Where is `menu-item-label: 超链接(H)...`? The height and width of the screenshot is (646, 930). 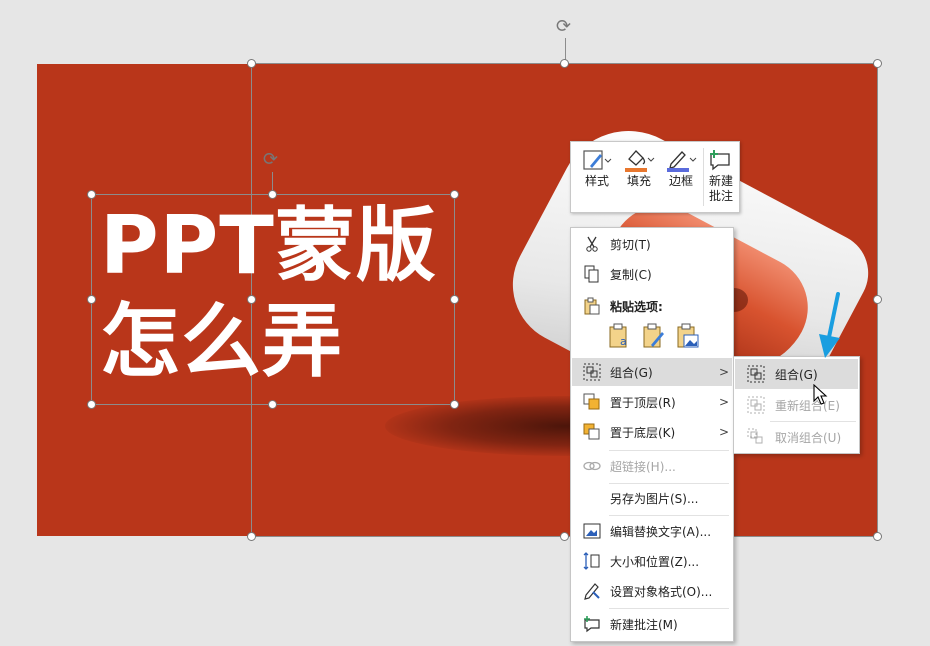 menu-item-label: 超链接(H)... is located at coordinates (643, 466).